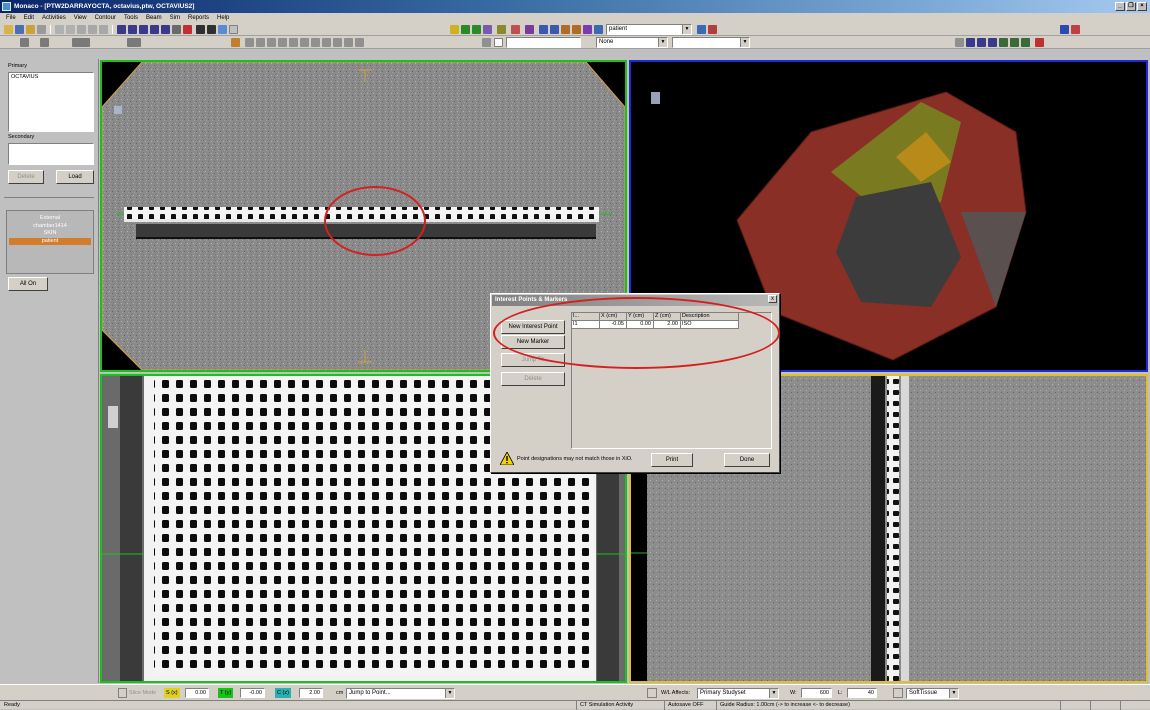  What do you see at coordinates (315, 42) in the screenshot?
I see `beam-block-icon` at bounding box center [315, 42].